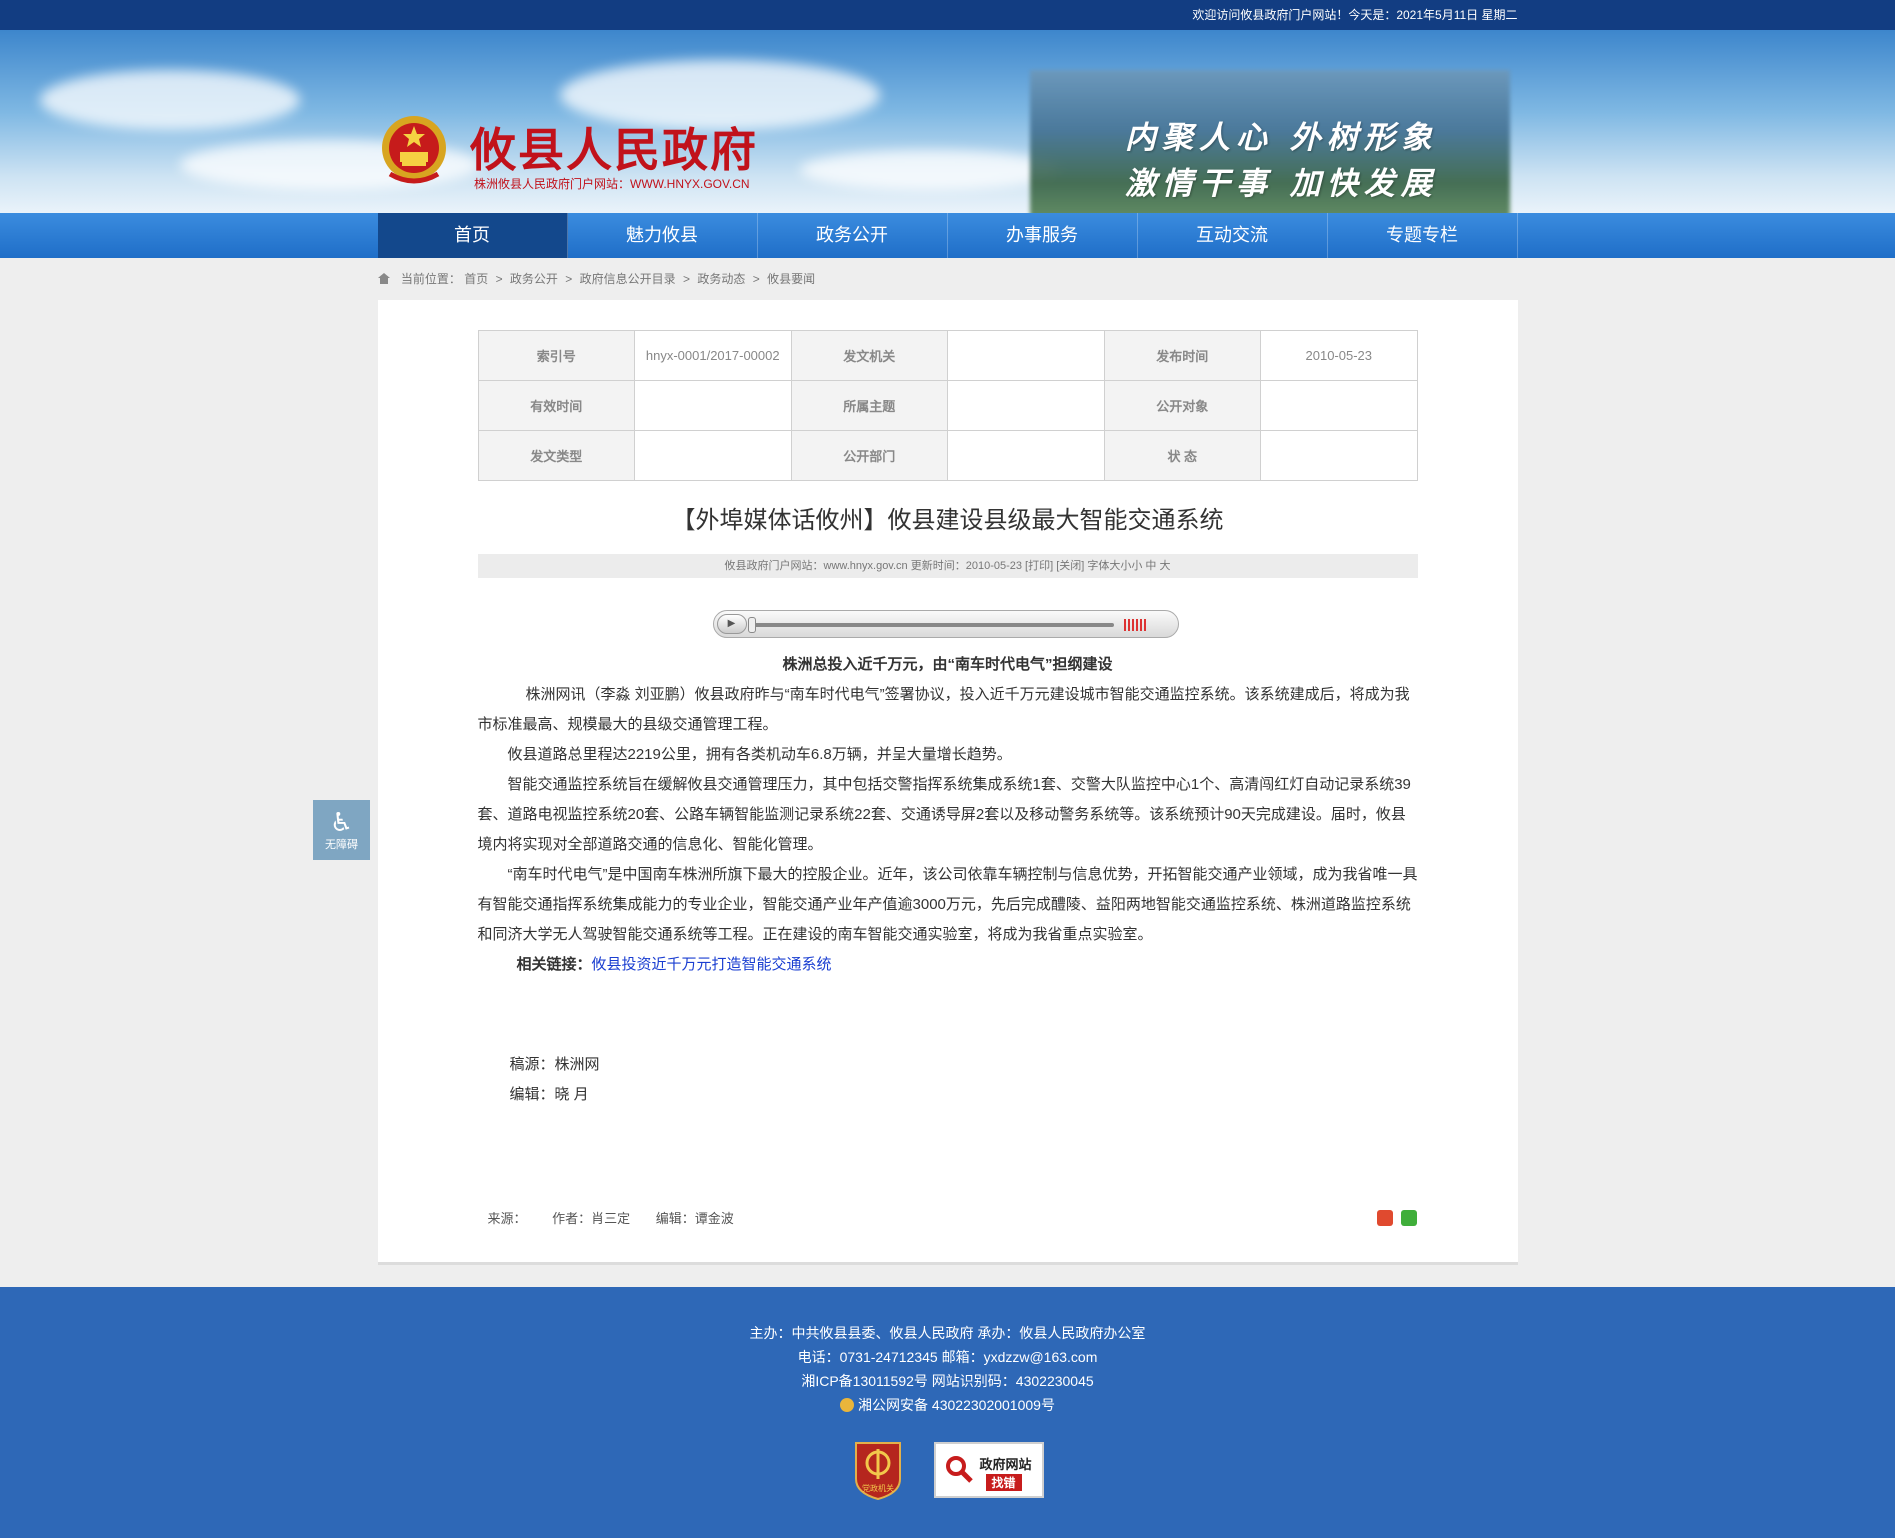 This screenshot has height=1538, width=1895. I want to click on editor-line: 编辑：晓 月, so click(549, 1094).